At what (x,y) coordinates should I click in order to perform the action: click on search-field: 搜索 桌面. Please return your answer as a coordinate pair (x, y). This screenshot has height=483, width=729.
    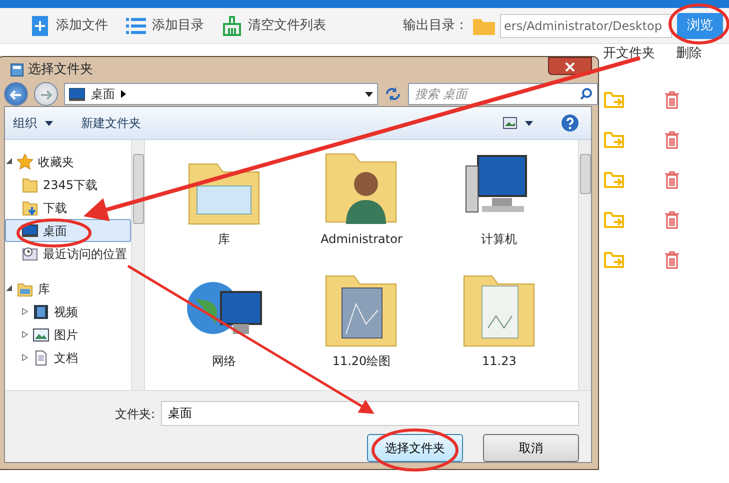
    Looking at the image, I should click on (503, 94).